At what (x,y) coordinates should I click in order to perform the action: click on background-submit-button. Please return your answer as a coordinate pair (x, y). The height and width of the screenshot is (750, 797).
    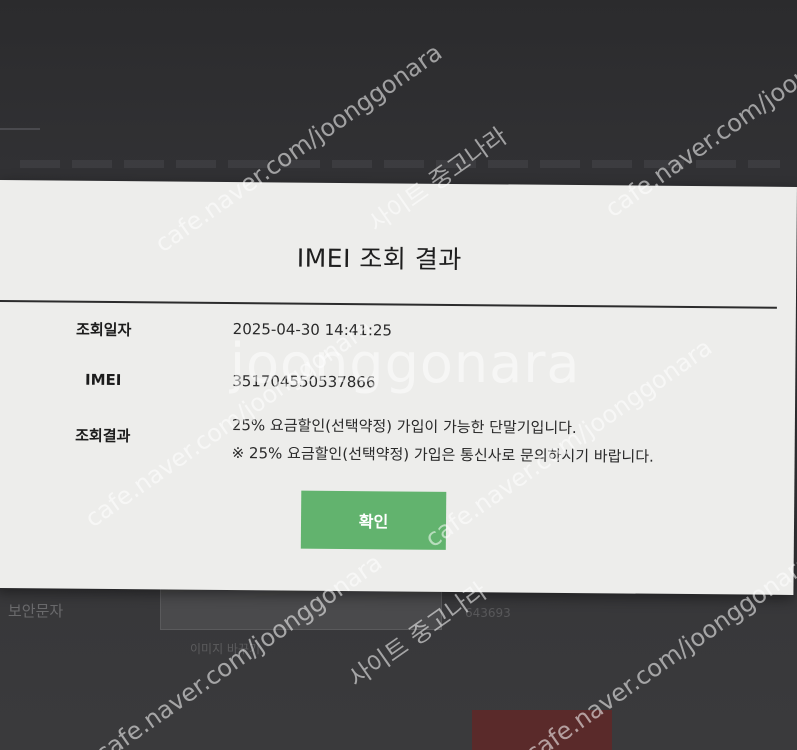
    Looking at the image, I should click on (542, 730).